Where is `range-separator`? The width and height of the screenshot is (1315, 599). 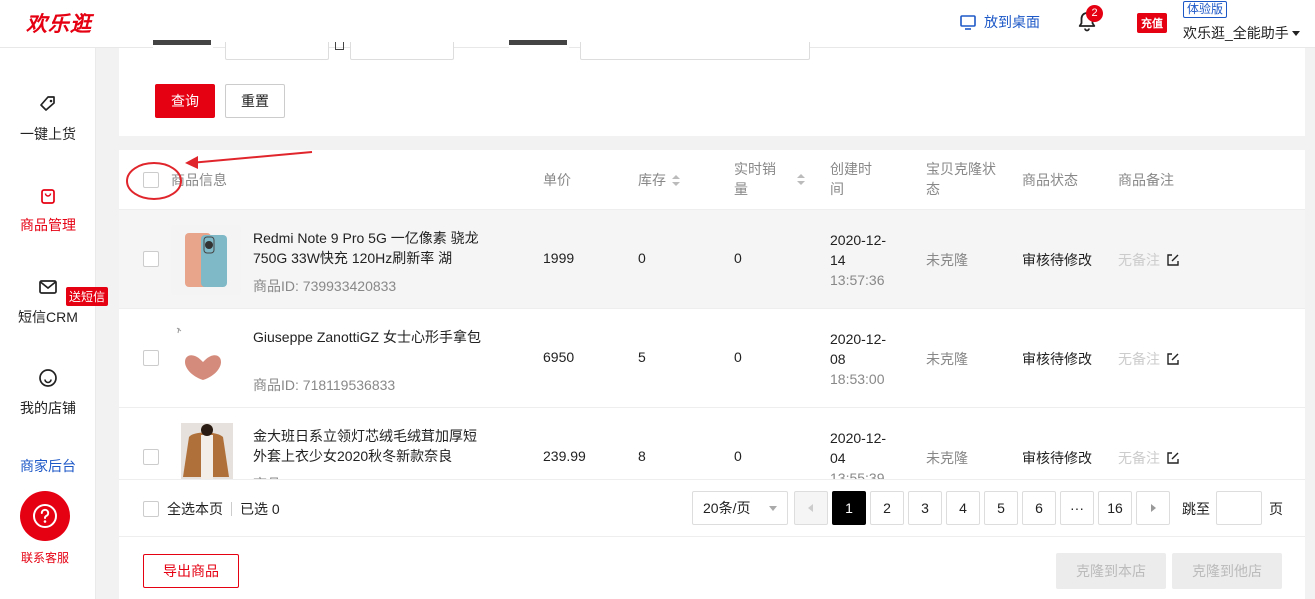 range-separator is located at coordinates (339, 46).